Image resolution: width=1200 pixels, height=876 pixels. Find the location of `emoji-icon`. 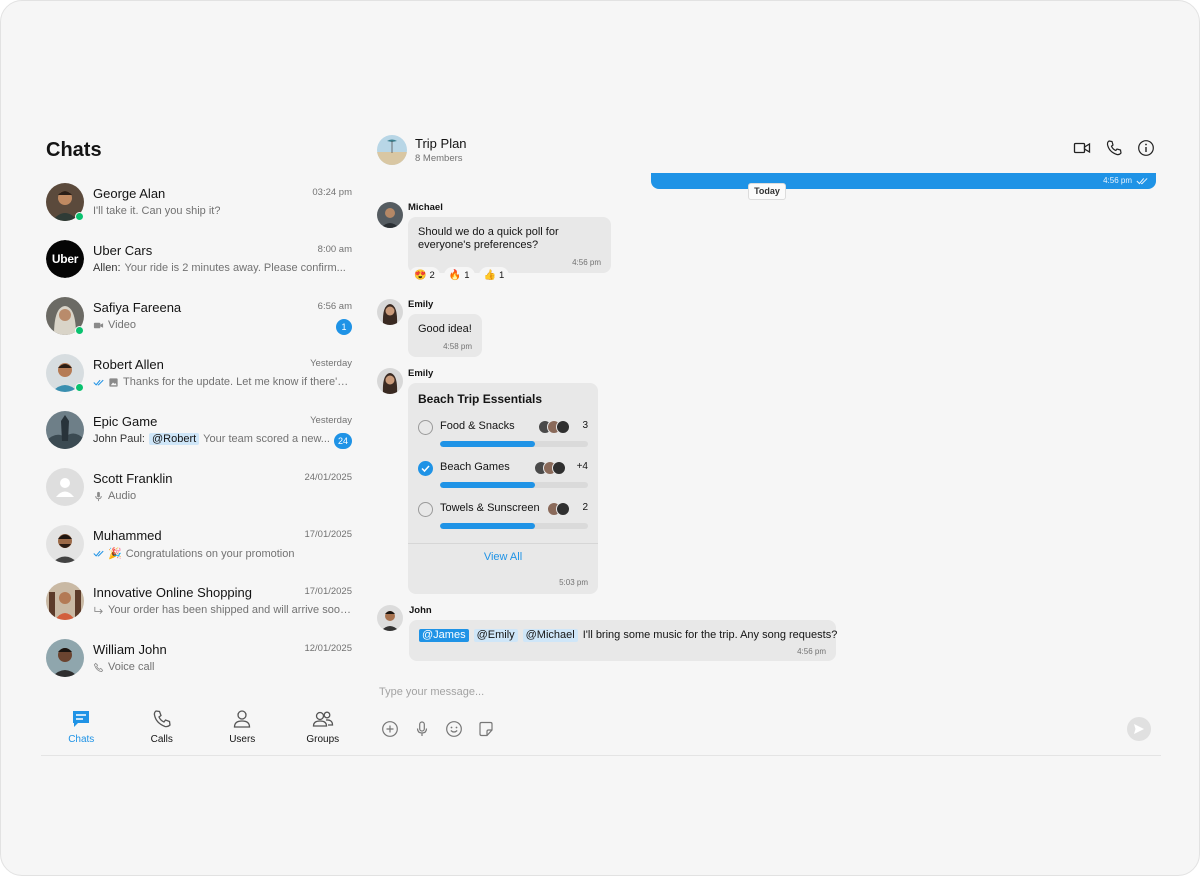

emoji-icon is located at coordinates (454, 729).